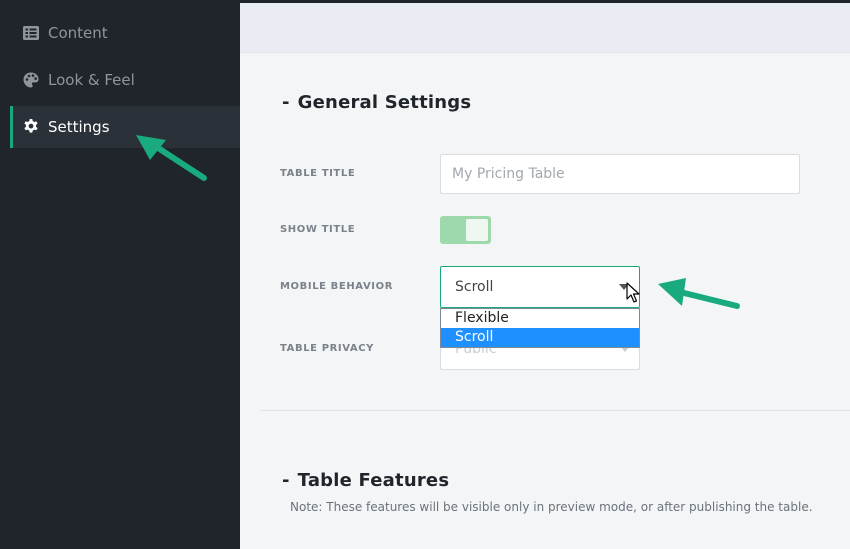 This screenshot has height=549, width=850. I want to click on show-title-label: SHOW TITLE, so click(318, 229).